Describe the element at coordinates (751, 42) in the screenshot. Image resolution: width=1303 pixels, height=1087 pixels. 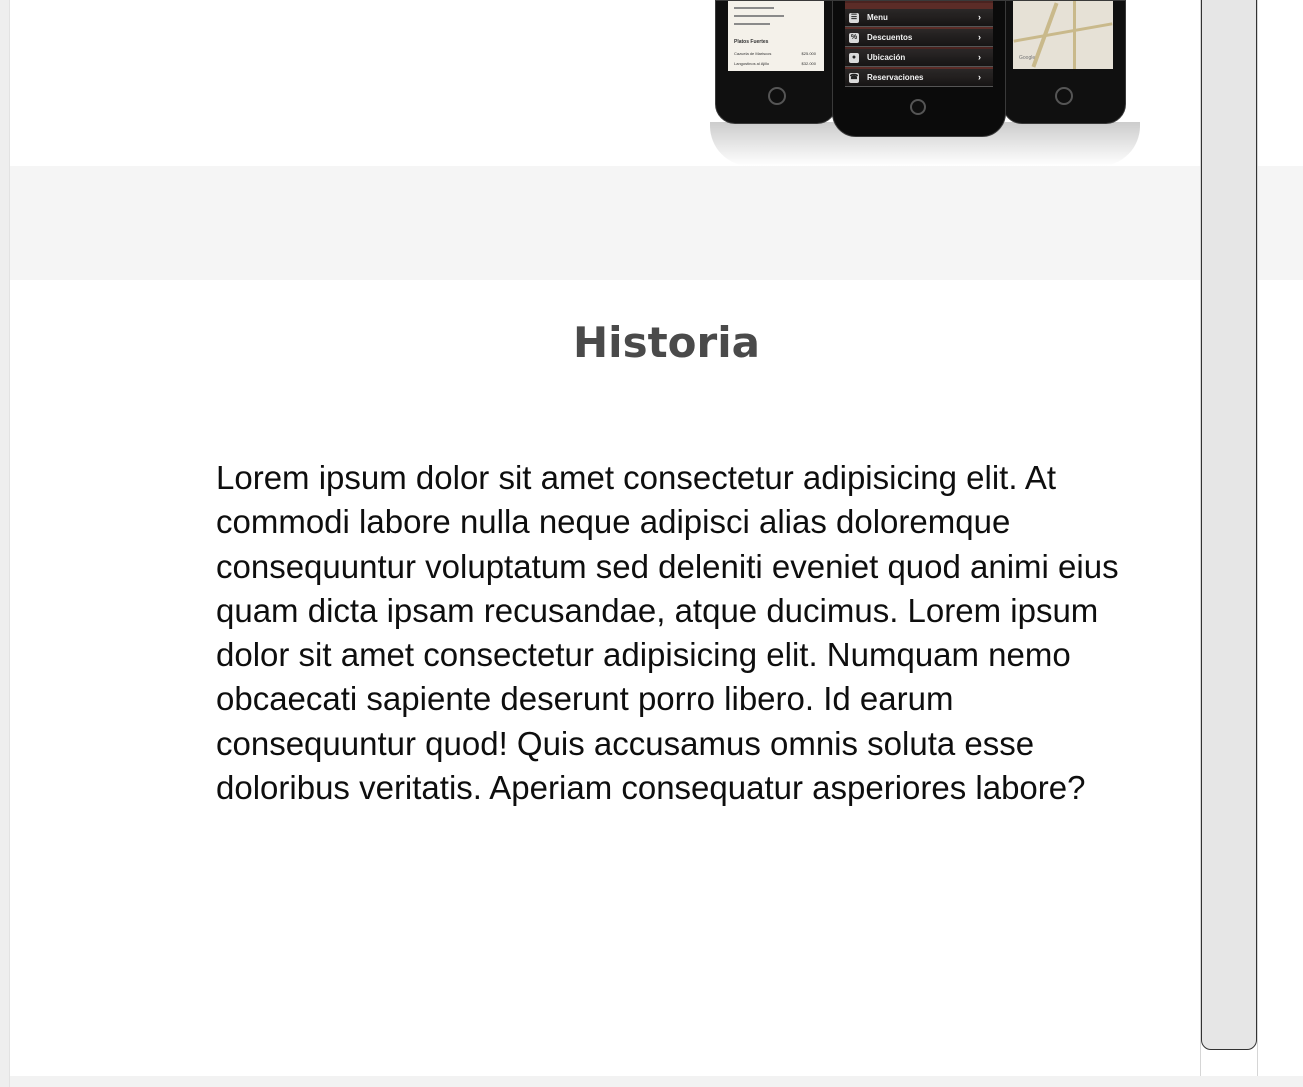
I see `list-heading: Platos Fuertes` at that location.